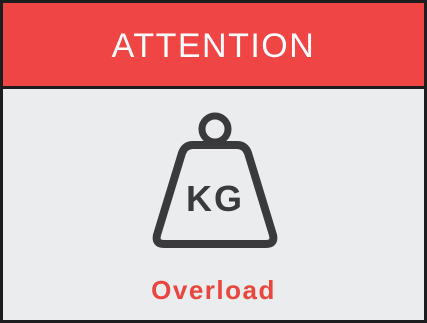  What do you see at coordinates (213, 290) in the screenshot?
I see `overload-caption: Overload` at bounding box center [213, 290].